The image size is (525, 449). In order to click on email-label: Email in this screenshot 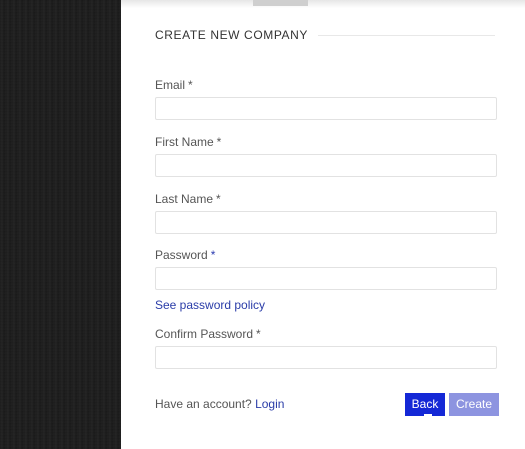, I will do `click(170, 85)`.